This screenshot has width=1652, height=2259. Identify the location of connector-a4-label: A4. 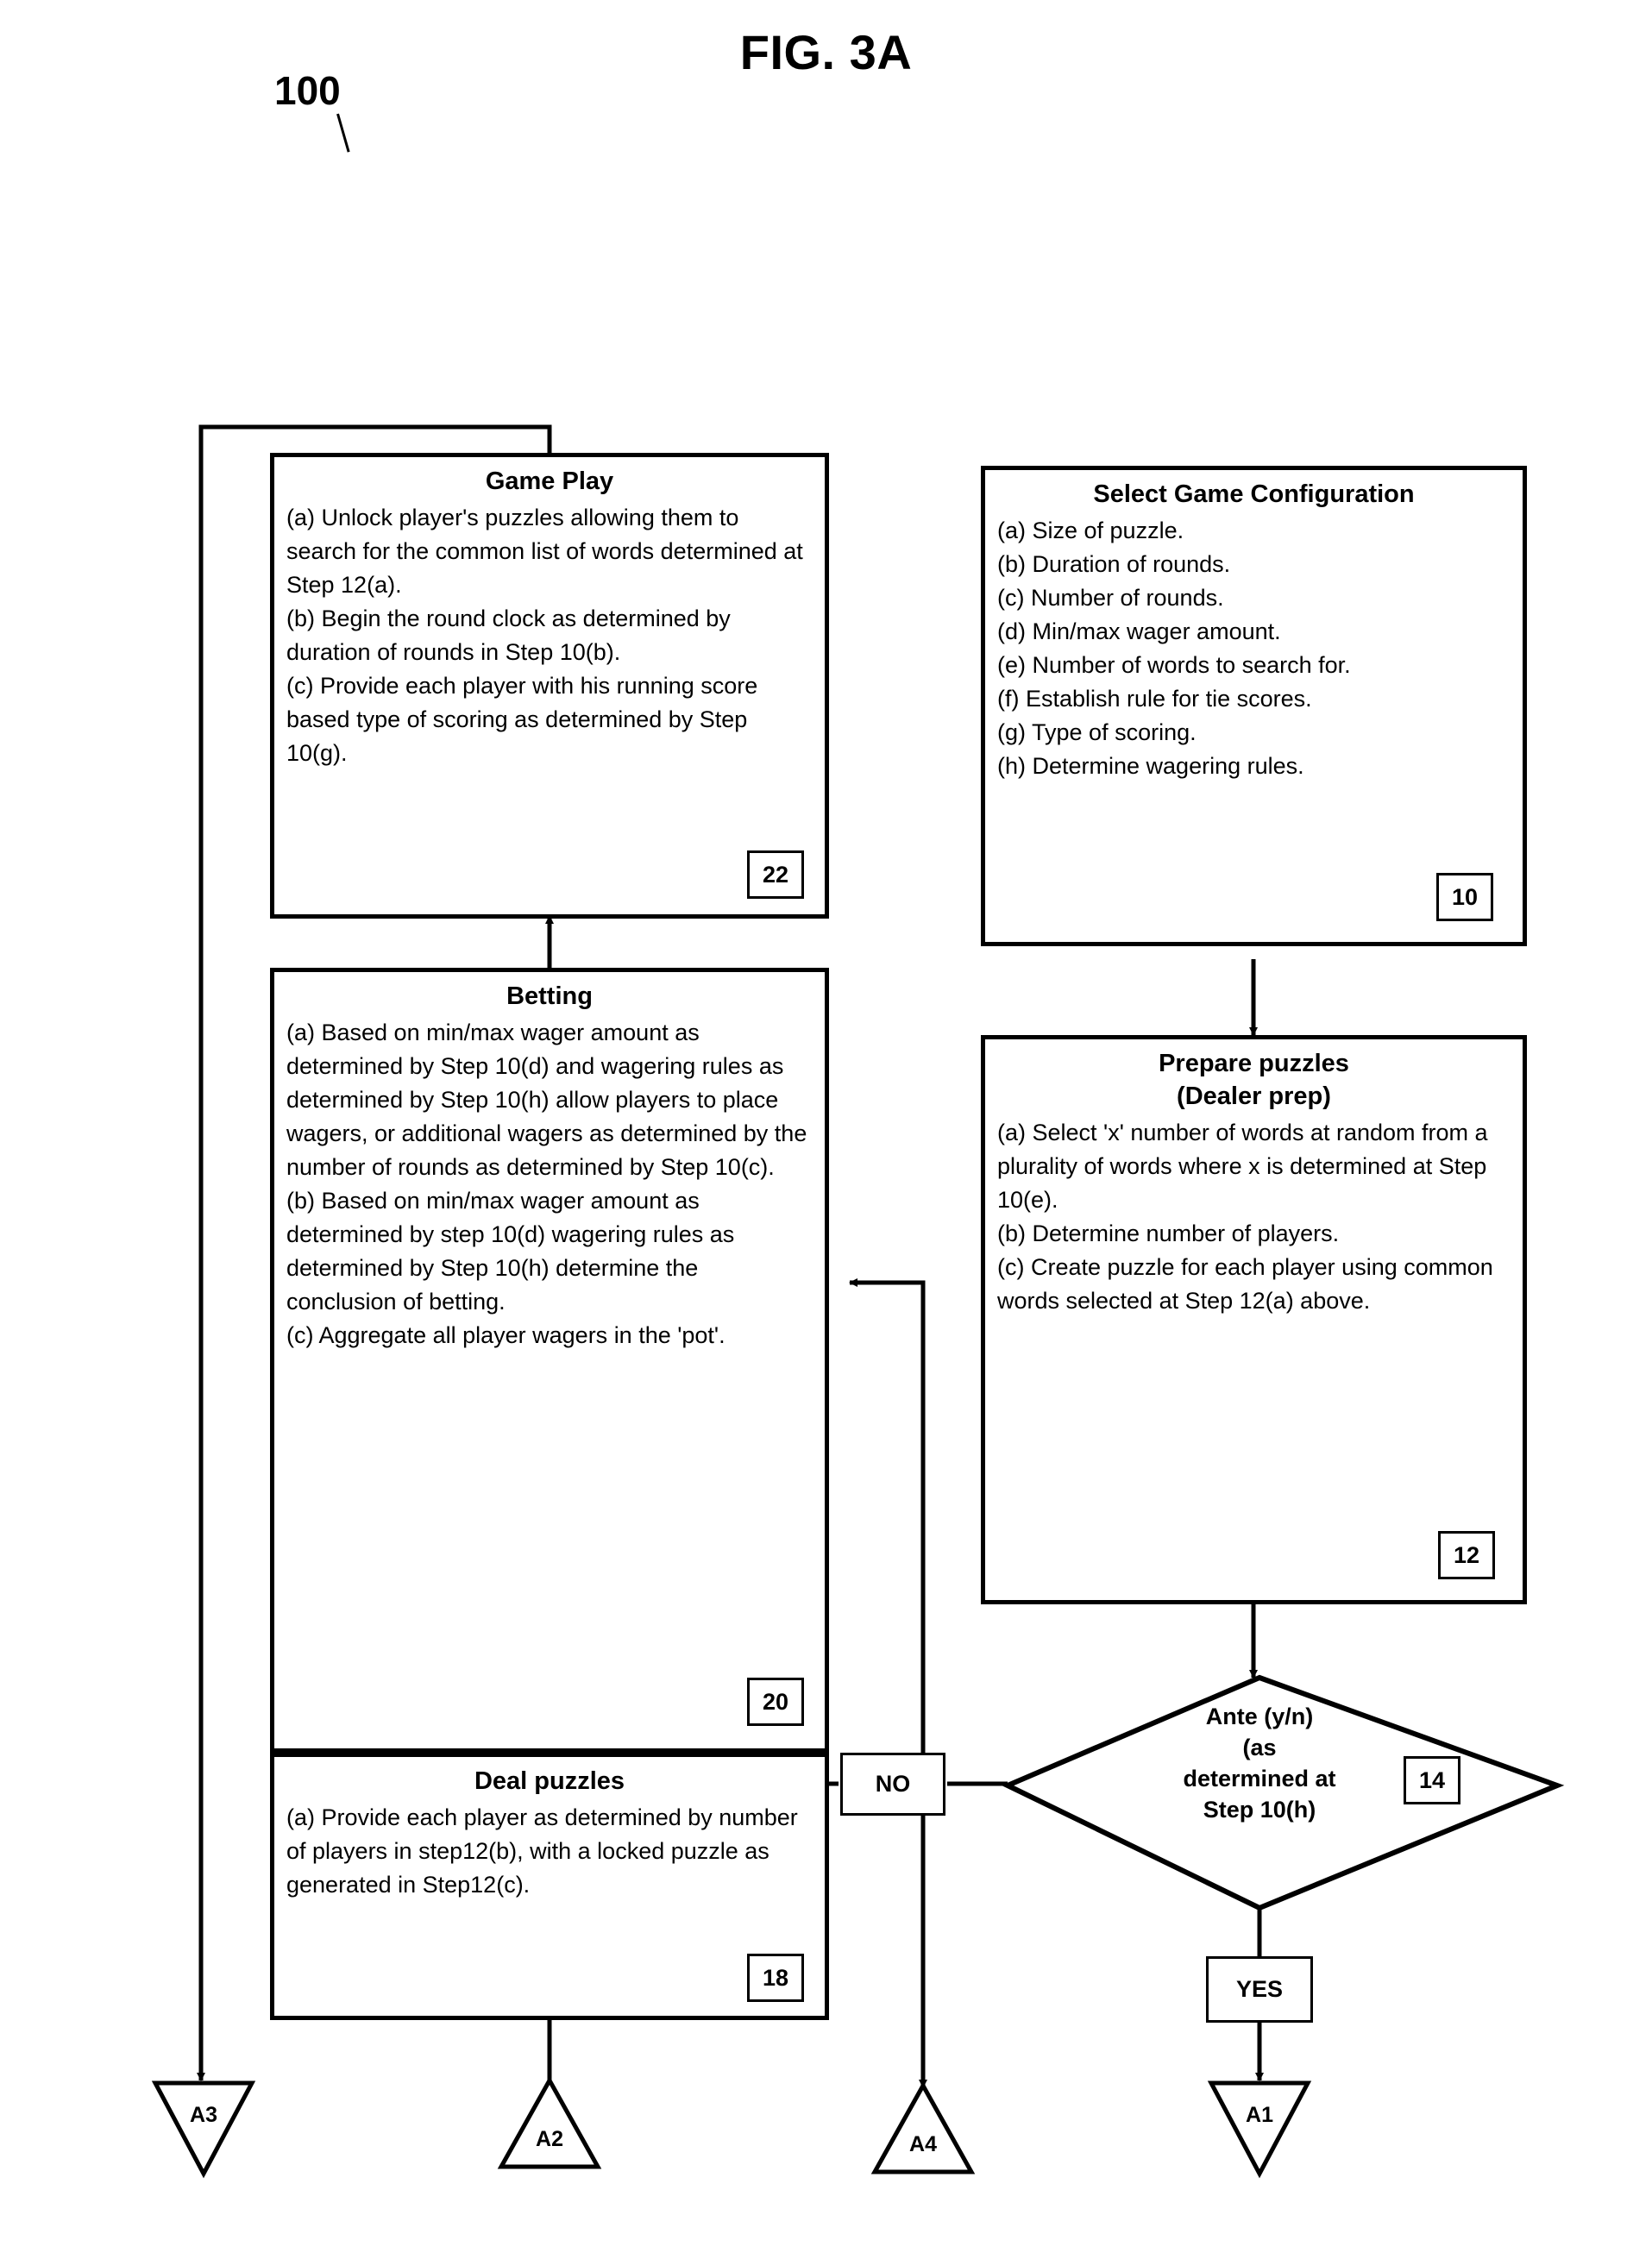
(923, 2144).